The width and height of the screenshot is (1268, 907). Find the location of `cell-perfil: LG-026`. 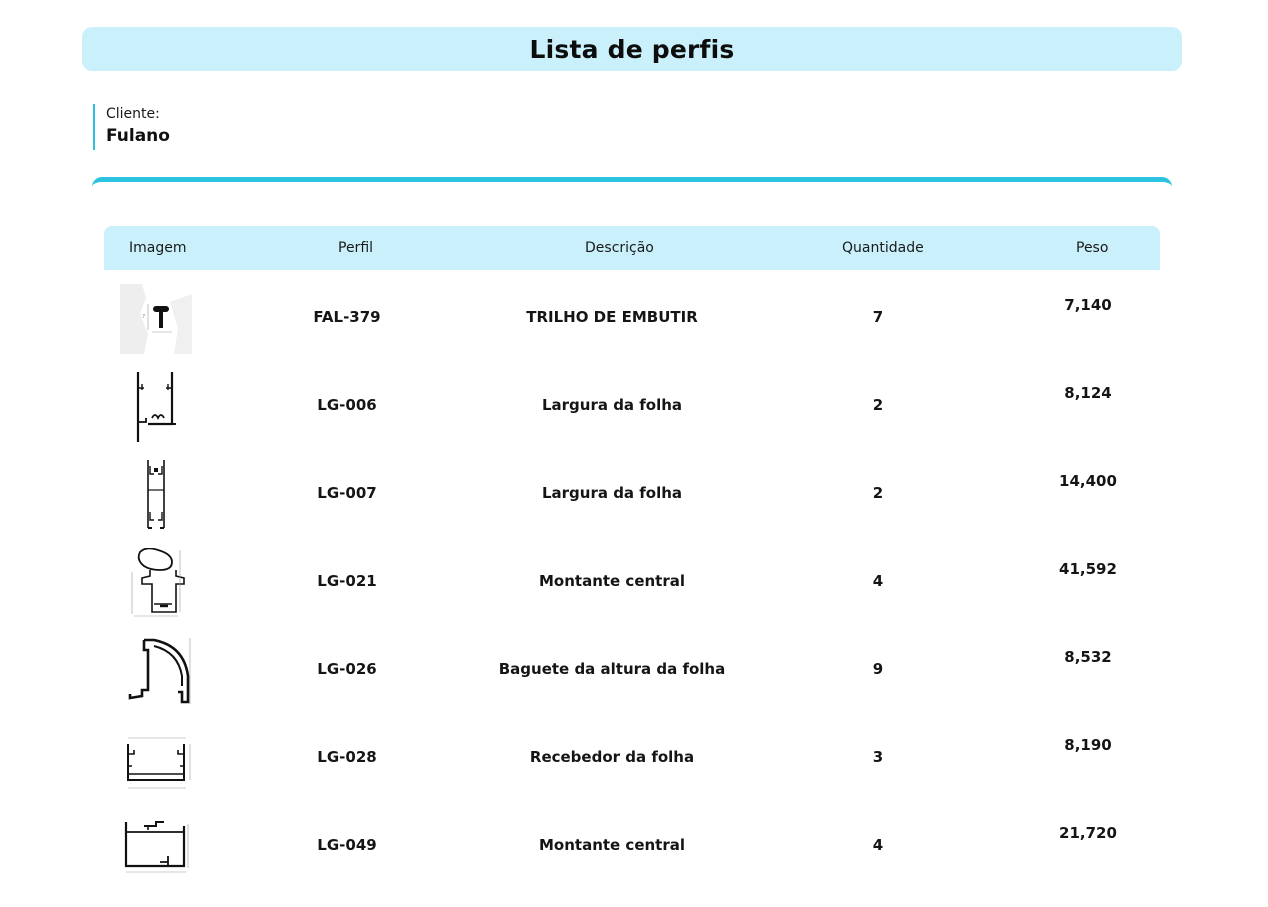

cell-perfil: LG-026 is located at coordinates (347, 669).